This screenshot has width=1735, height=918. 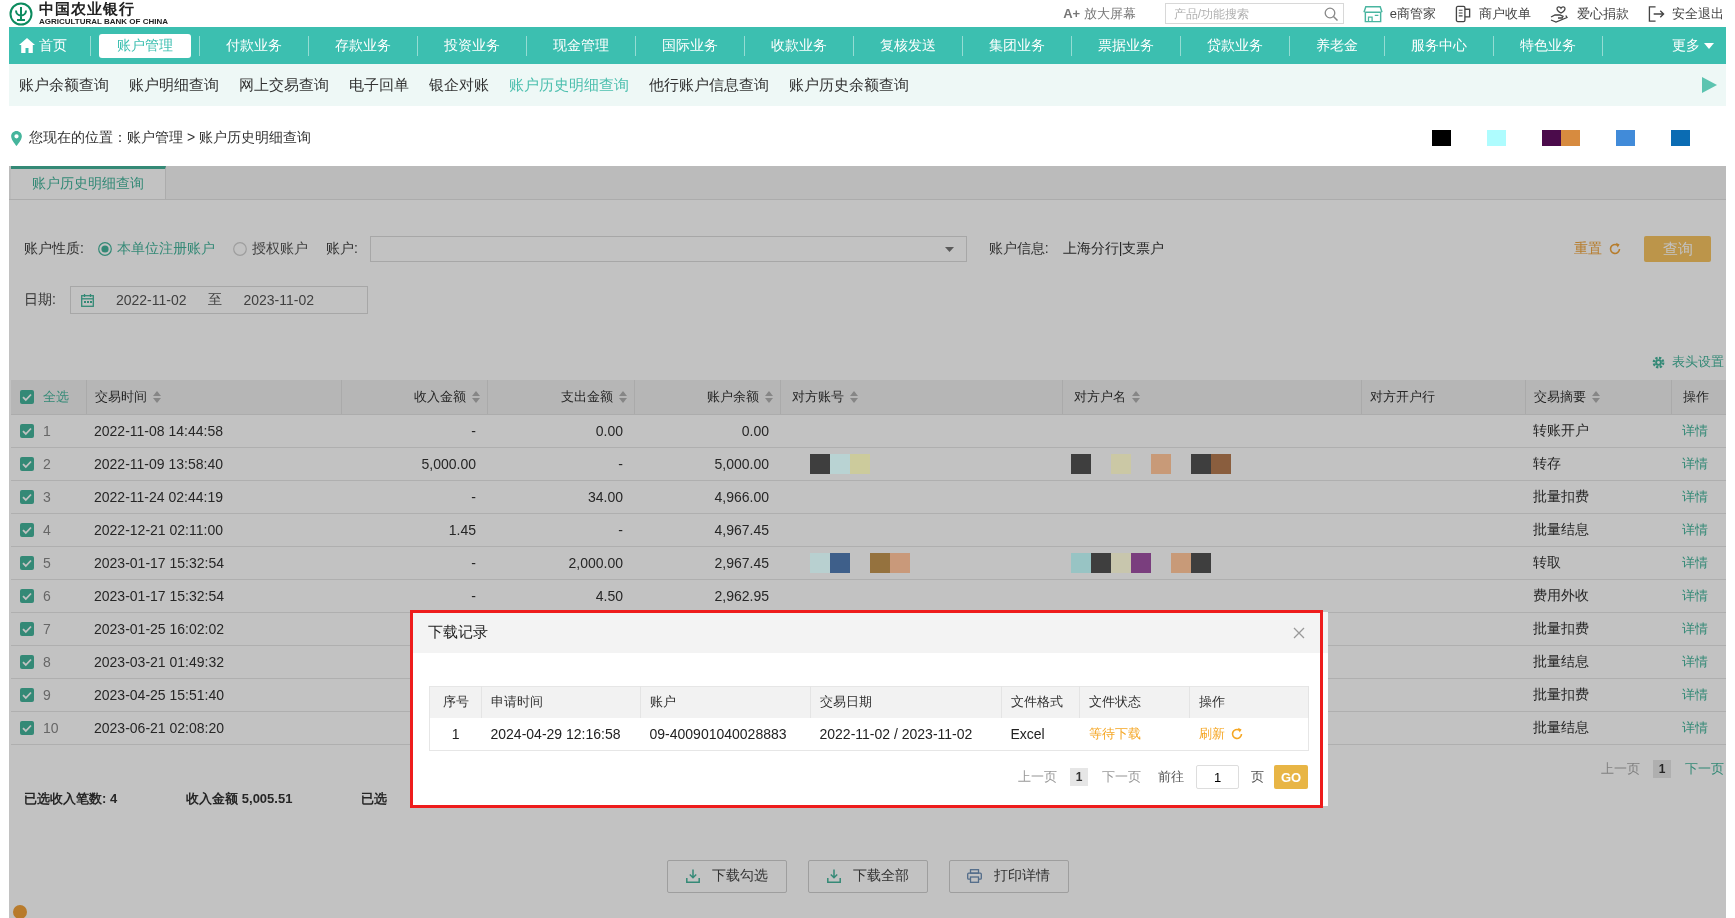 I want to click on nav-tab: 首页, so click(x=45, y=45).